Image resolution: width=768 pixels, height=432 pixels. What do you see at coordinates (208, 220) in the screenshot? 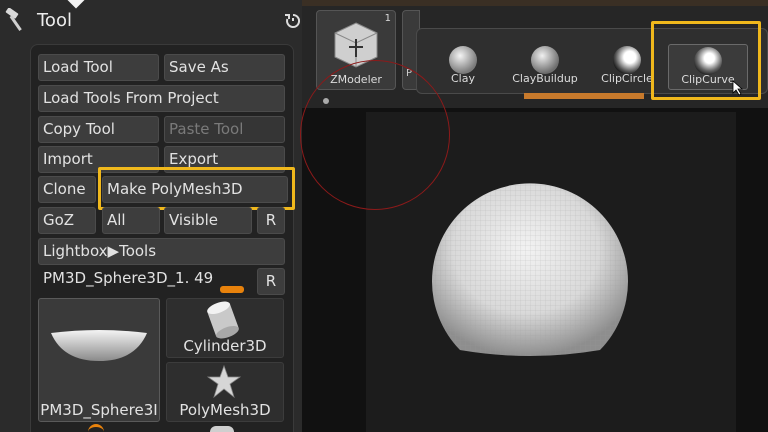
I see `goz-visible-button: Visible` at bounding box center [208, 220].